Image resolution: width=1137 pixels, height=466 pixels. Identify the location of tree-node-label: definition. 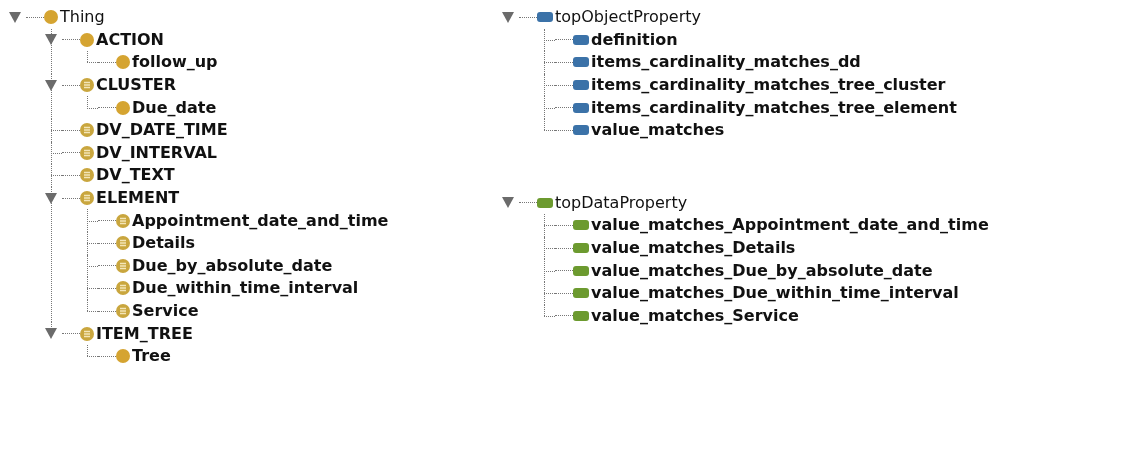
(634, 39).